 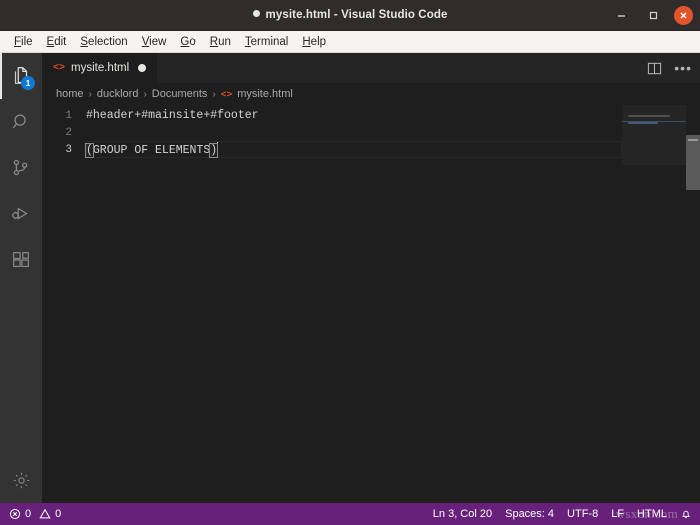 I want to click on tab-label: mysite.html, so click(x=100, y=68).